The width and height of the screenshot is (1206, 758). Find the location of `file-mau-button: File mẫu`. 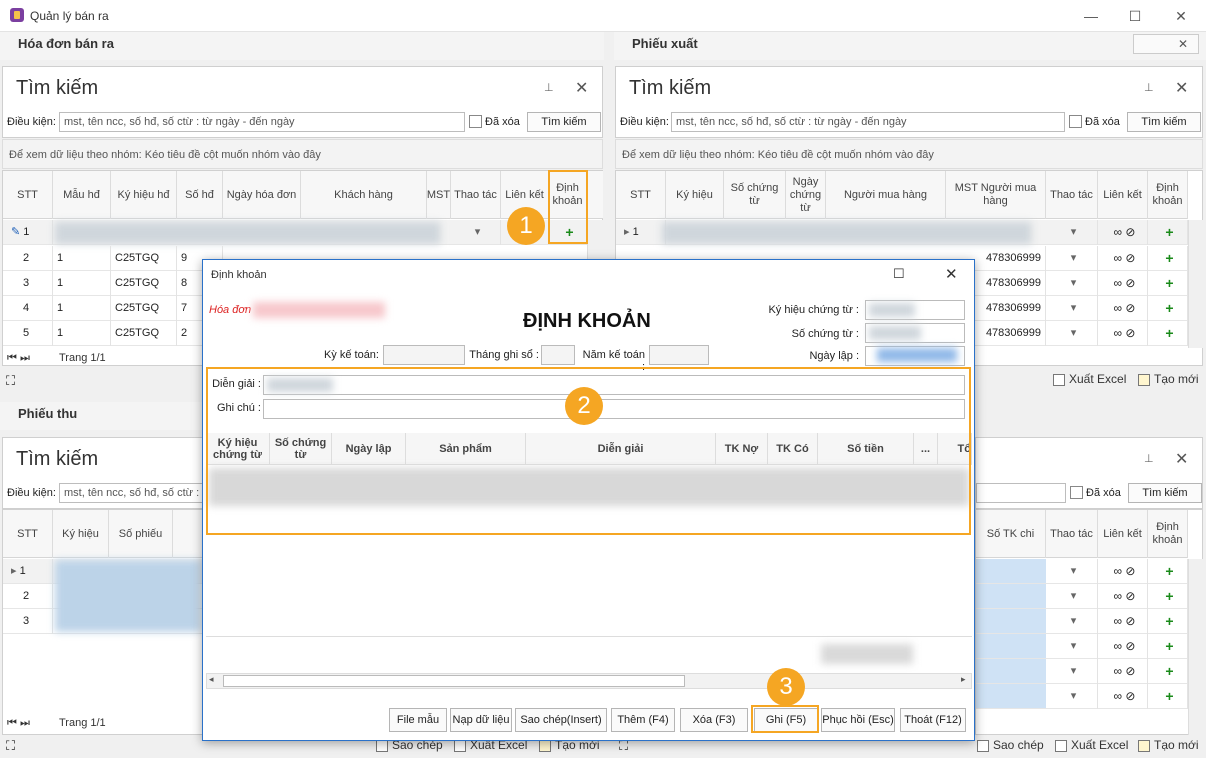

file-mau-button: File mẫu is located at coordinates (418, 720).